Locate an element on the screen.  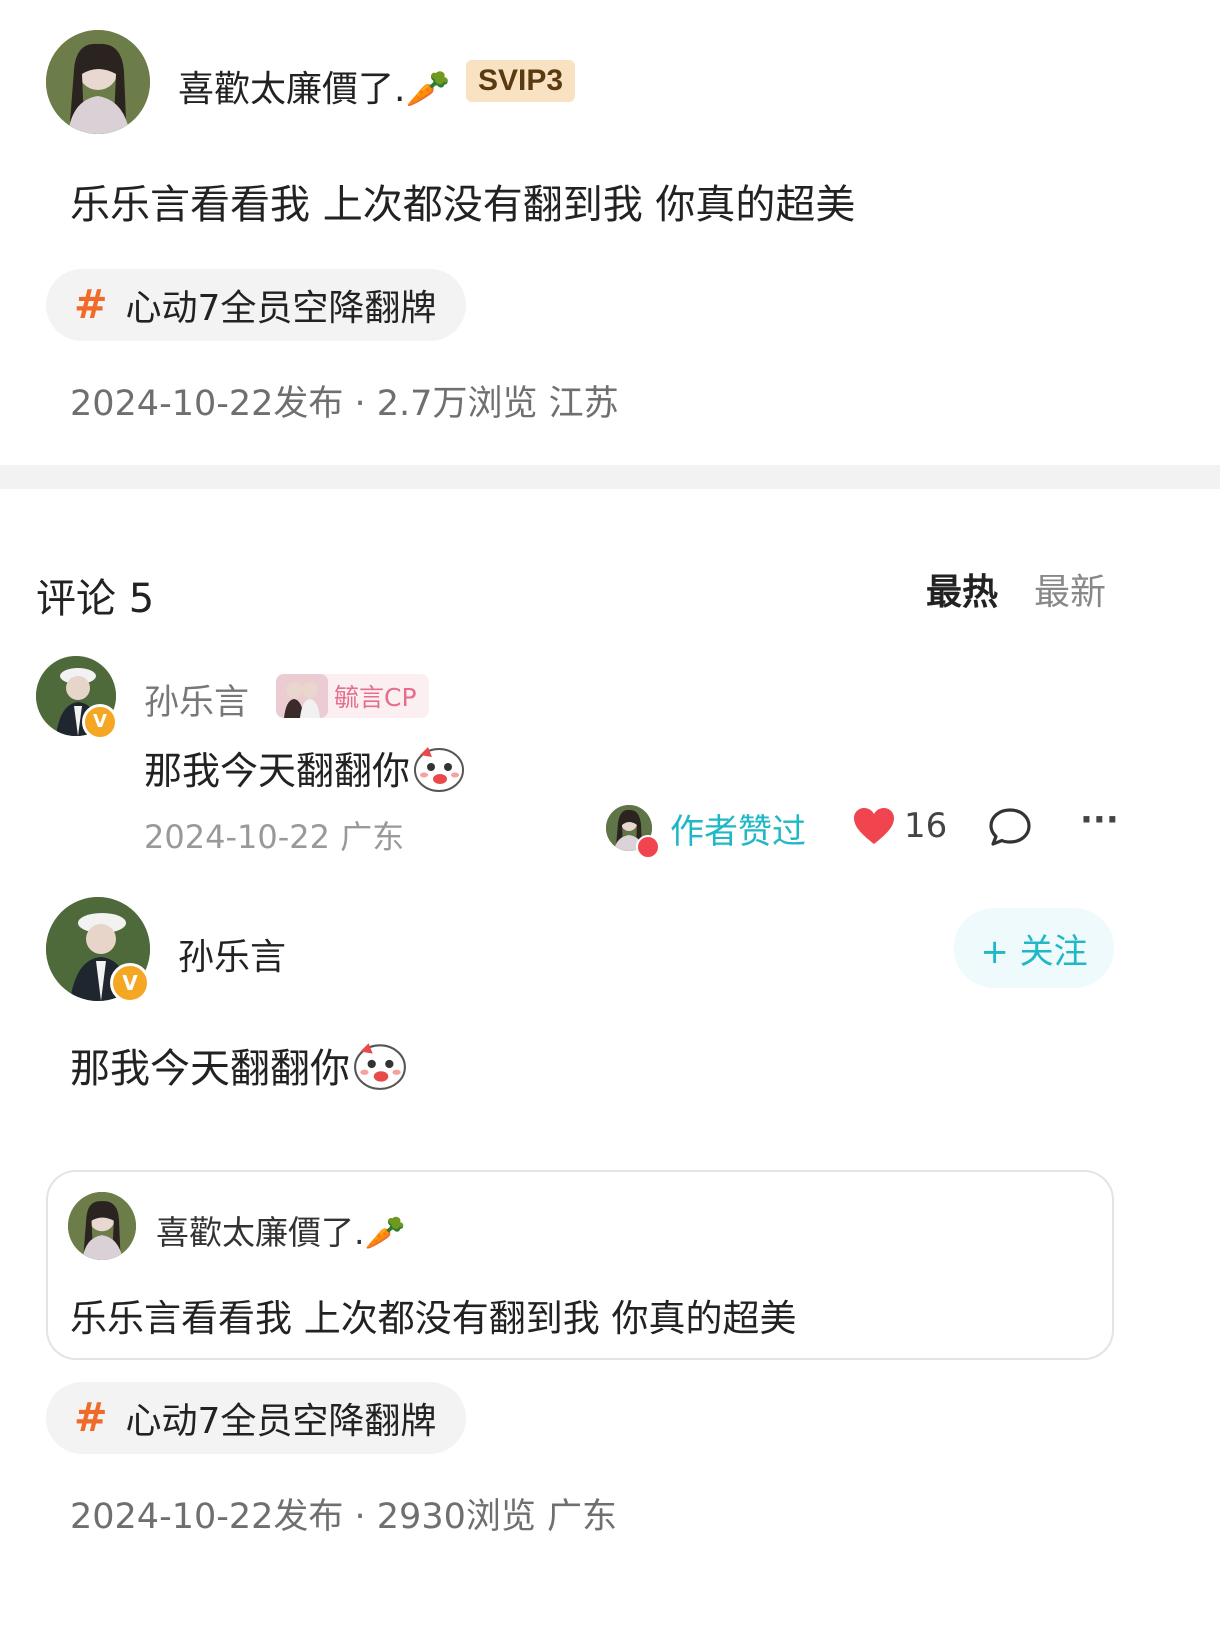
sort-hot-tab: 最热 is located at coordinates (962, 589).